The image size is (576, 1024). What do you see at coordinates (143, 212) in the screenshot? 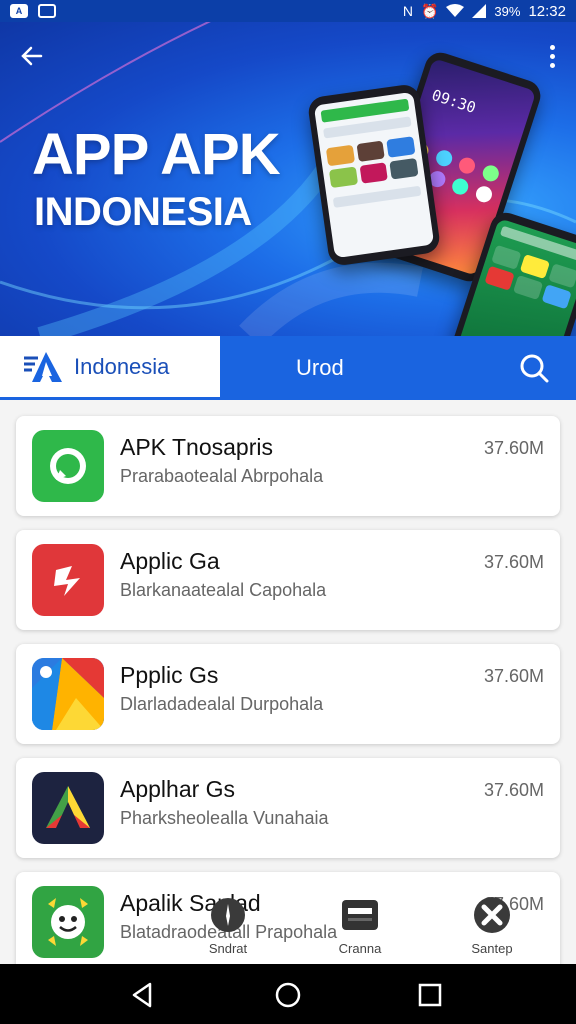
I see `hero-subtitle: INDONESIA` at bounding box center [143, 212].